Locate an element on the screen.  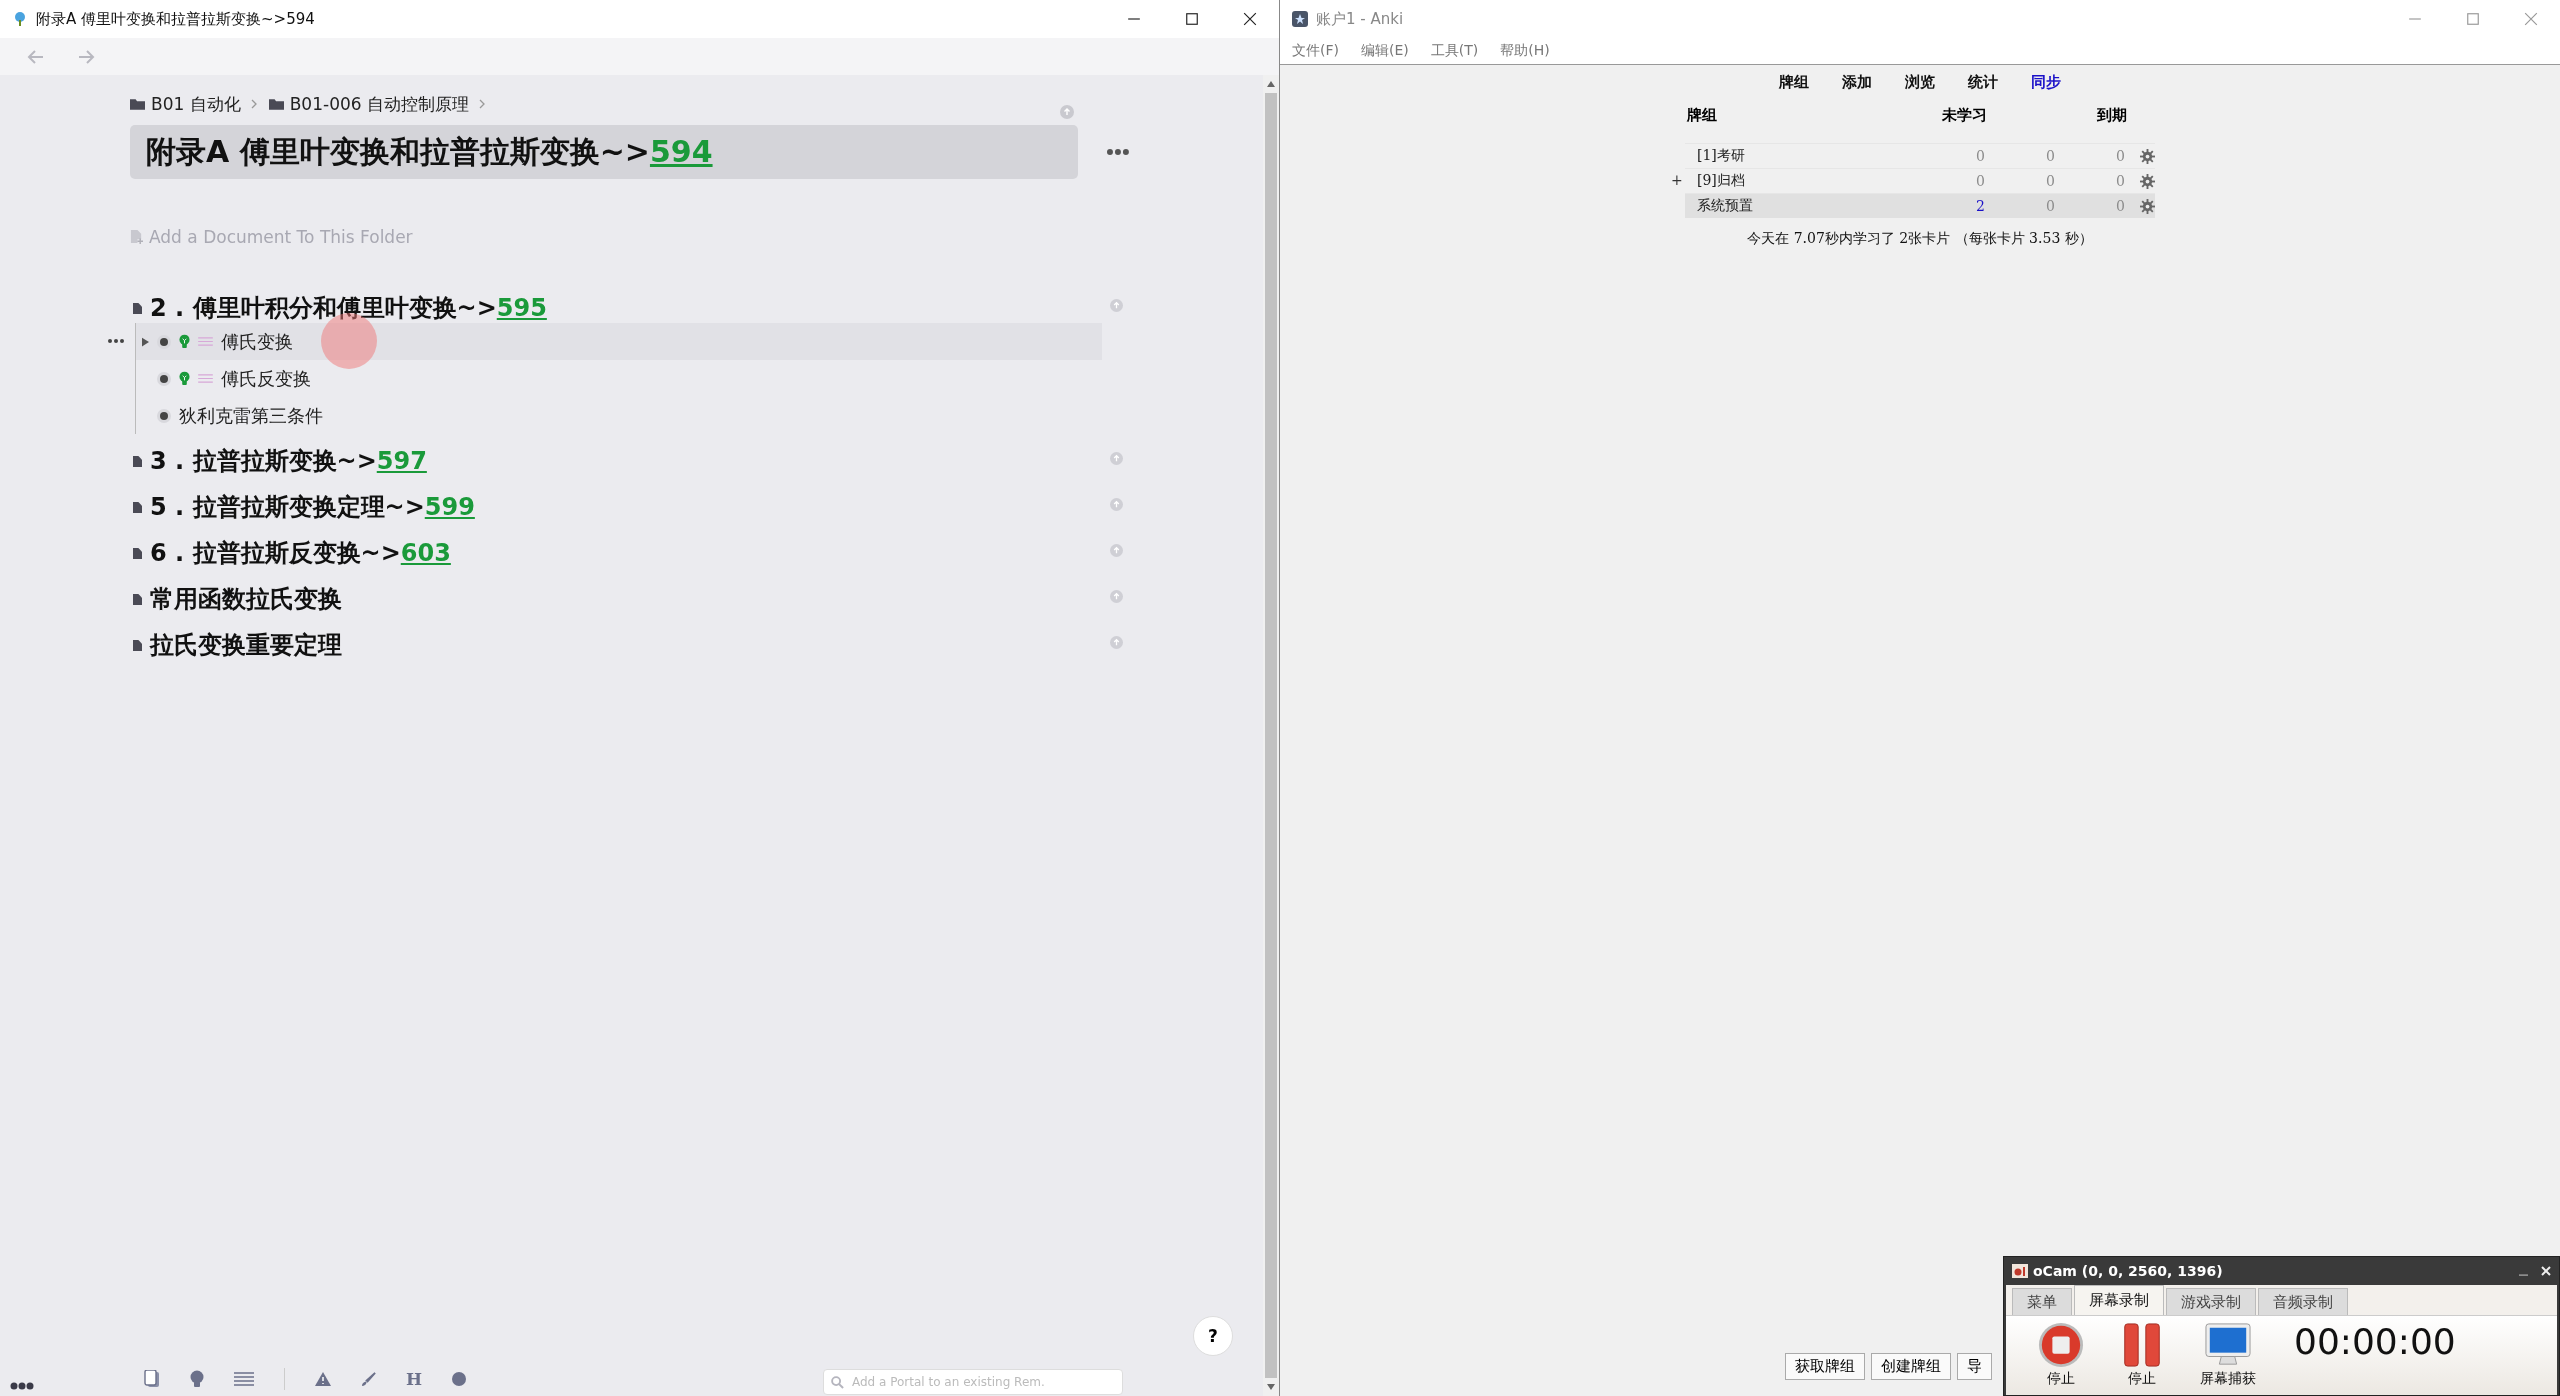
outline-item: 狄利克雷第三条件 is located at coordinates (251, 415).